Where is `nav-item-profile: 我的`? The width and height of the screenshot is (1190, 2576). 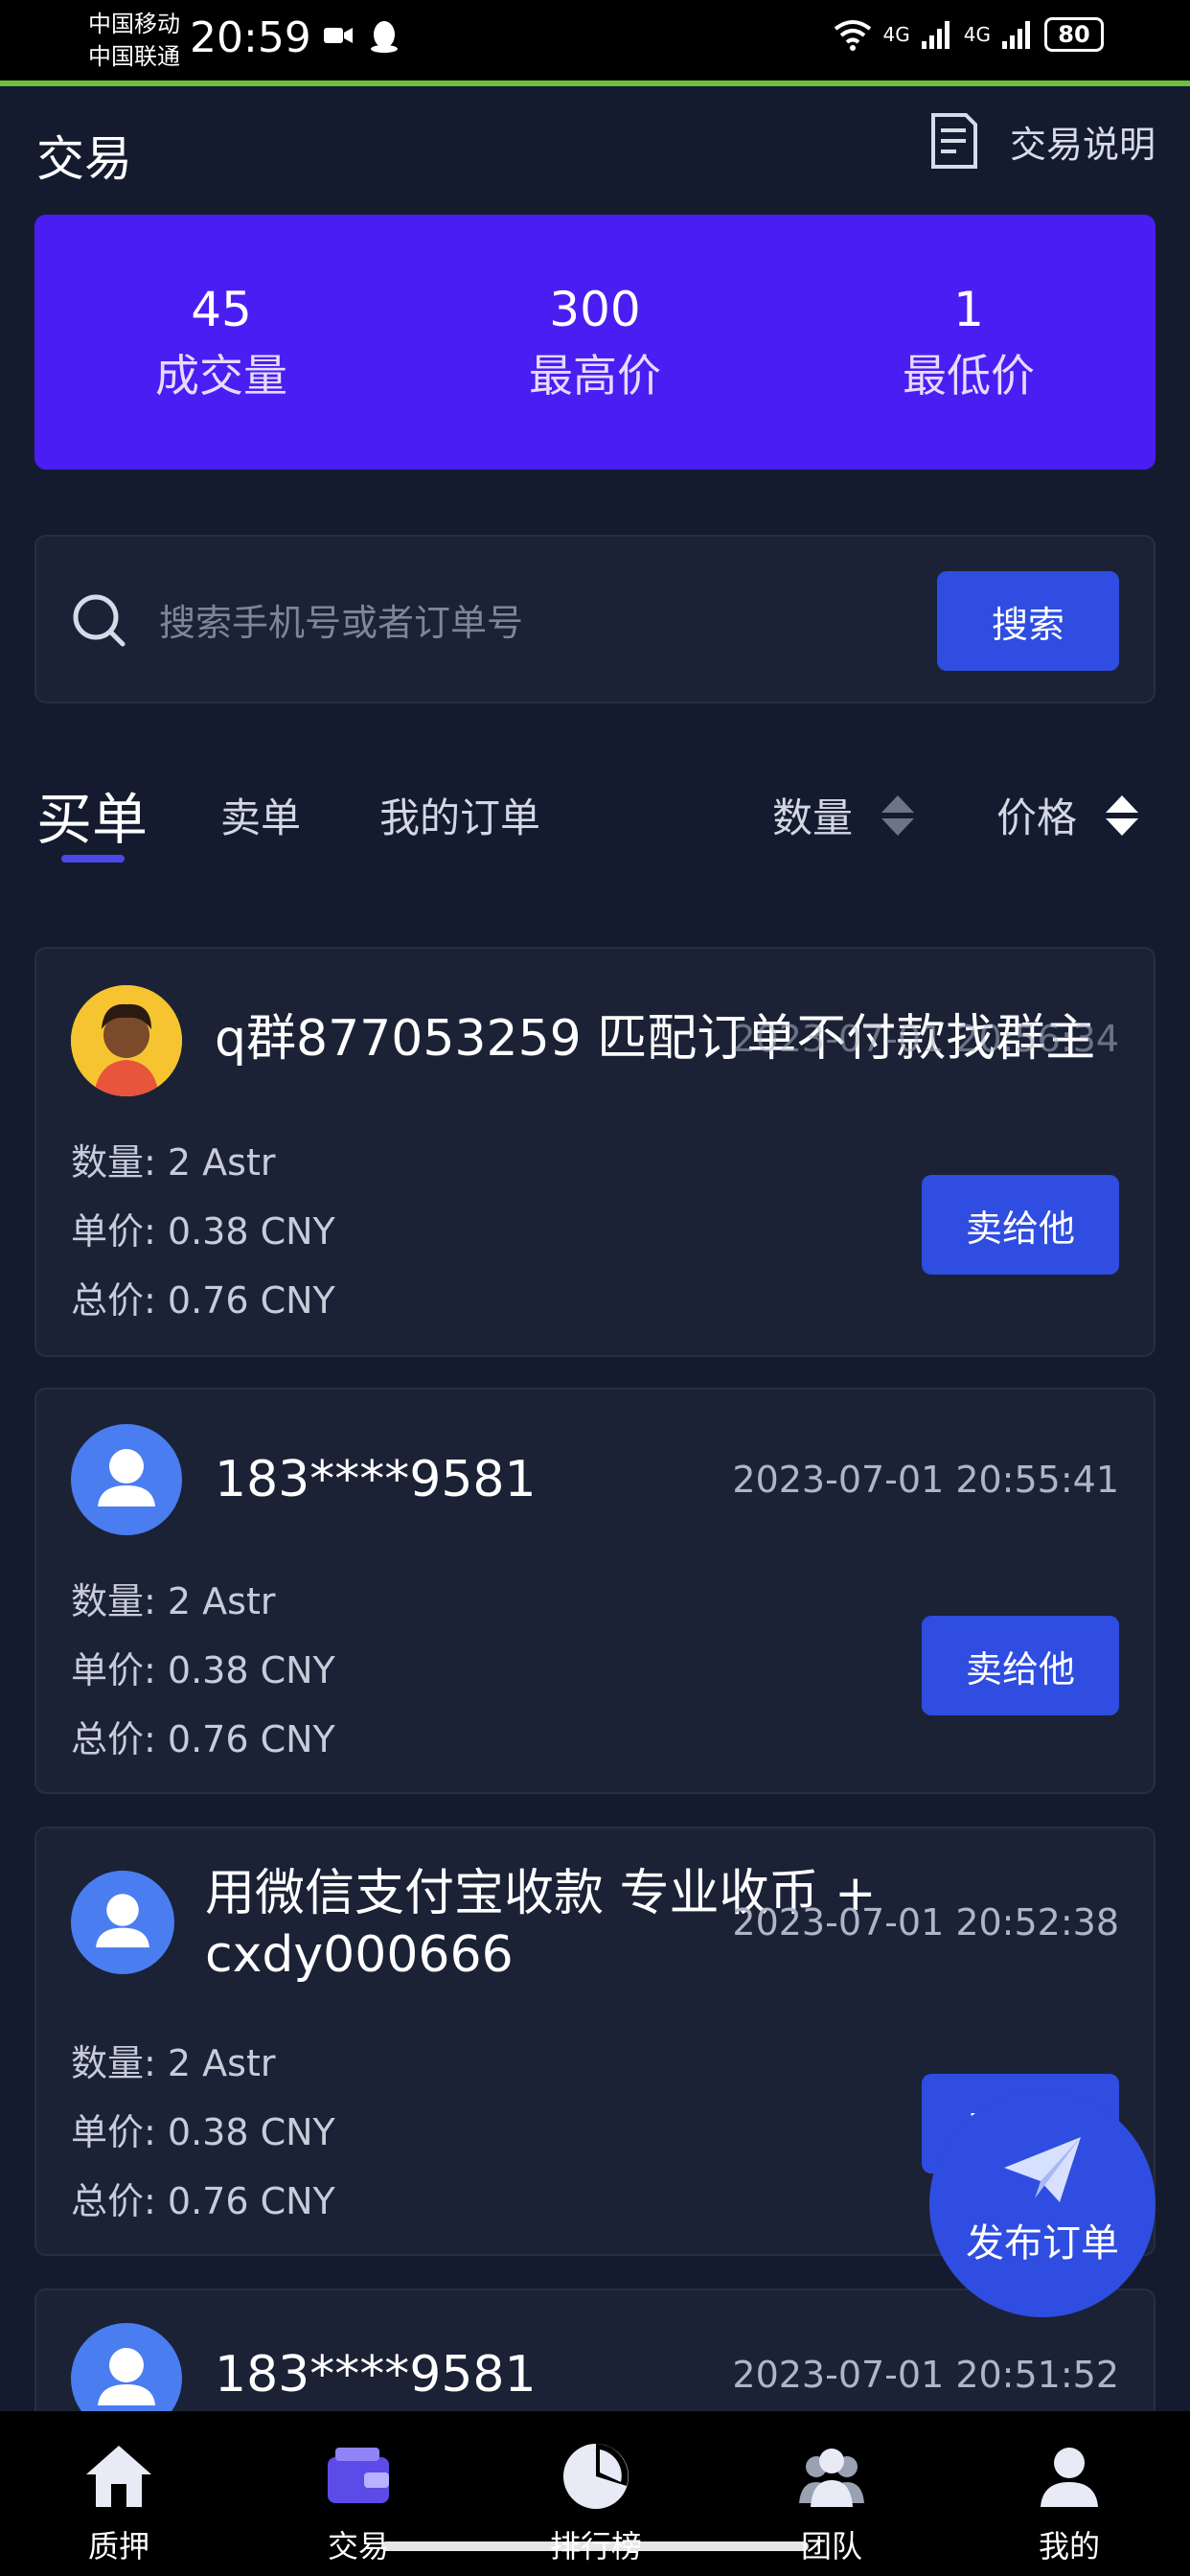 nav-item-profile: 我的 is located at coordinates (1070, 2493).